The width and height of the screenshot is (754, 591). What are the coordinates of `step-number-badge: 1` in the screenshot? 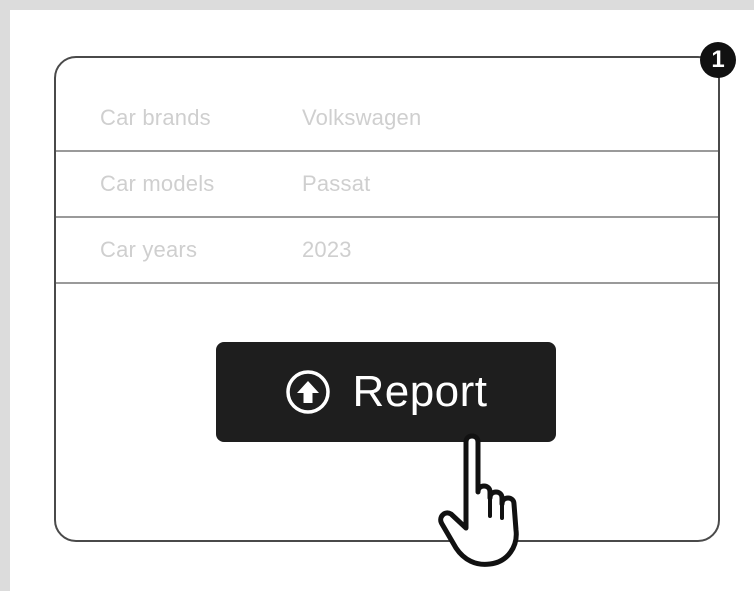 It's located at (718, 60).